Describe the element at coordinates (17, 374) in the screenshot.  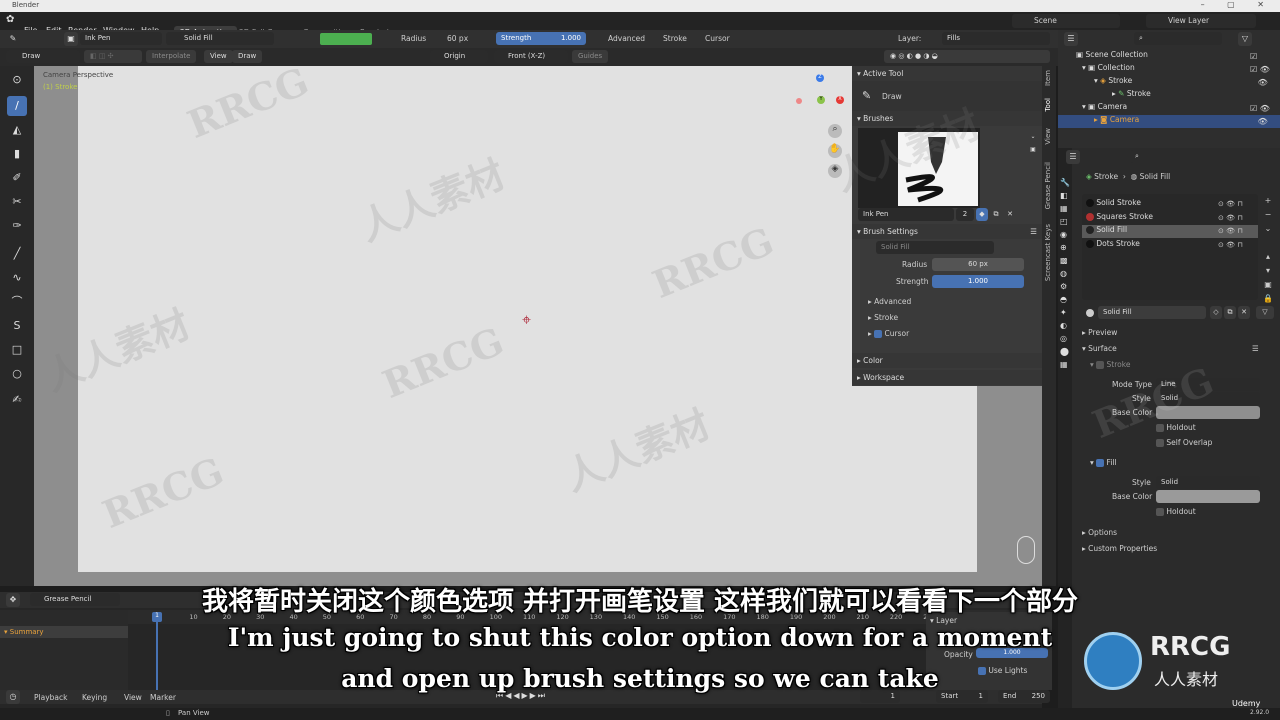
I see `circle-tool-icon: ○` at that location.